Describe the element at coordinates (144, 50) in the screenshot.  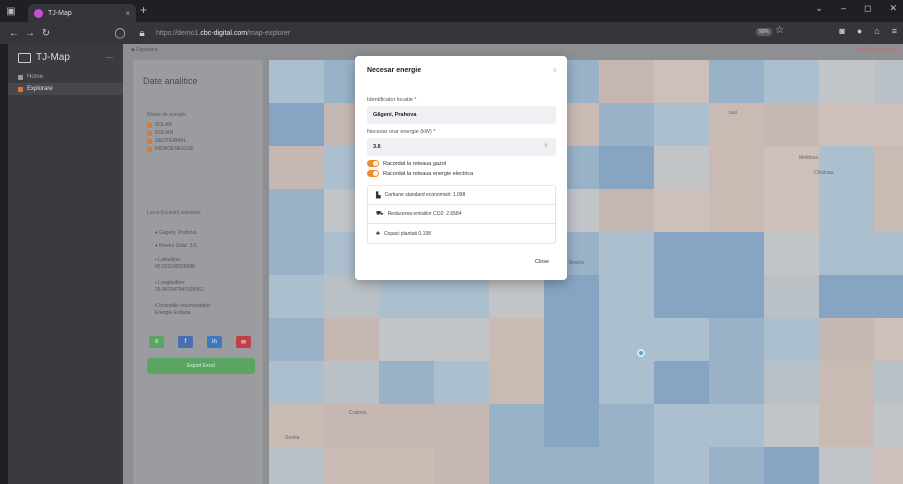
I see `breadcrumb: ◆ Explorare` at that location.